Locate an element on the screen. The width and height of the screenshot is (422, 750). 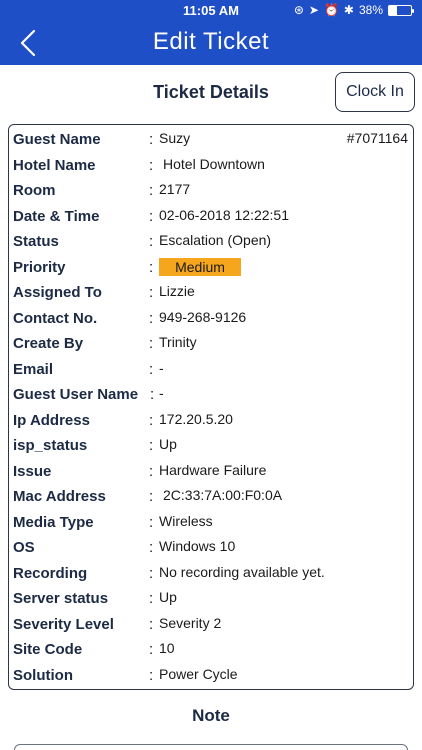
screen-lock-icon: ⊛ is located at coordinates (298, 10).